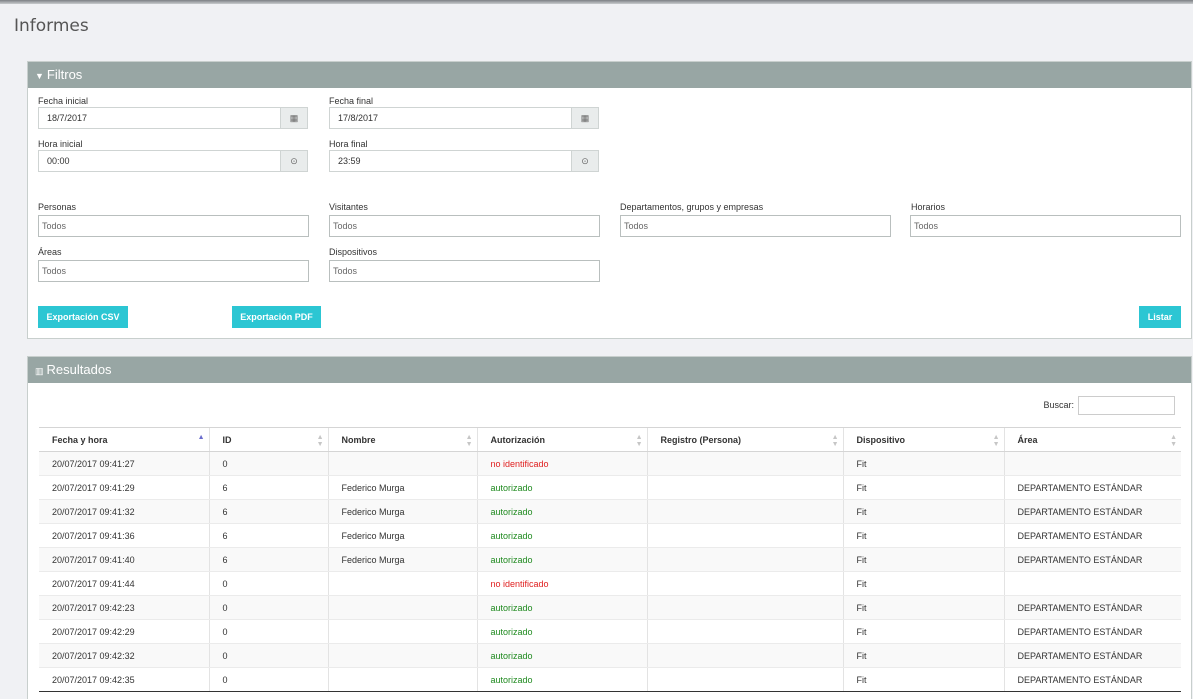 This screenshot has width=1193, height=699. I want to click on table-row: 20/07/2017 09:41:44 0 no identificado Fit, so click(610, 583).